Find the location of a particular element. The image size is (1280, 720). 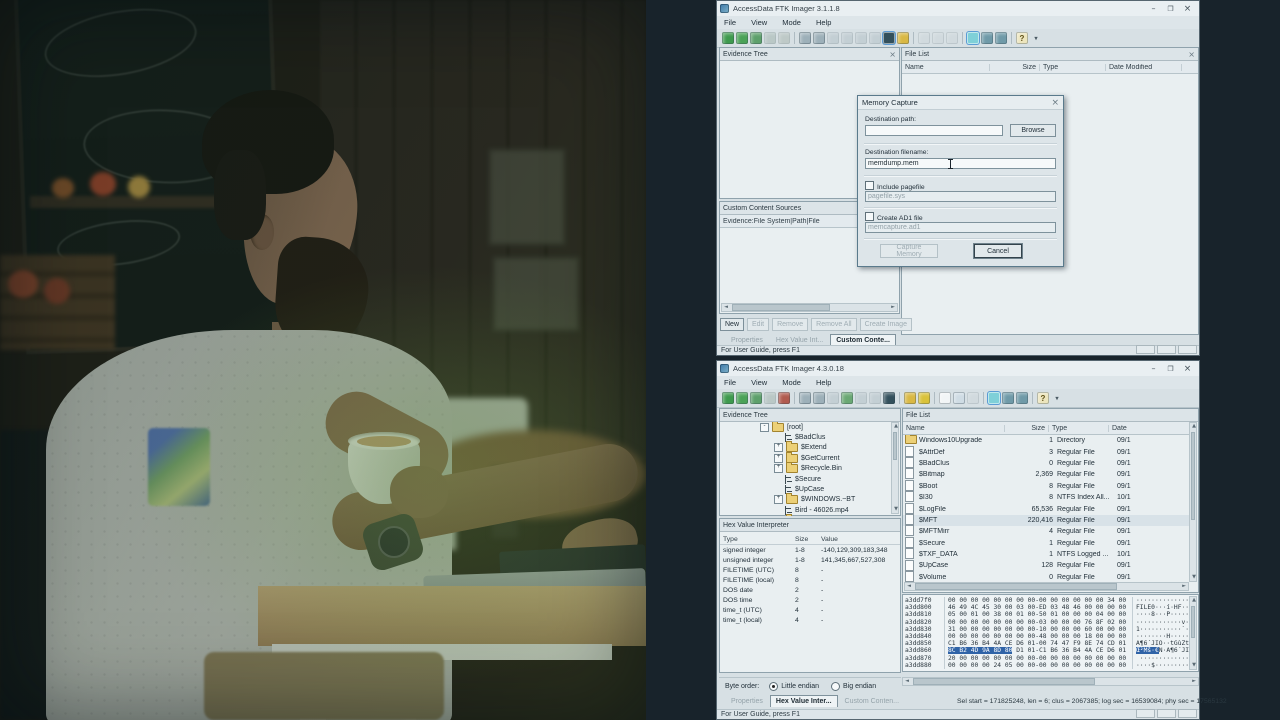

add-all-devices-icon is located at coordinates (742, 398).